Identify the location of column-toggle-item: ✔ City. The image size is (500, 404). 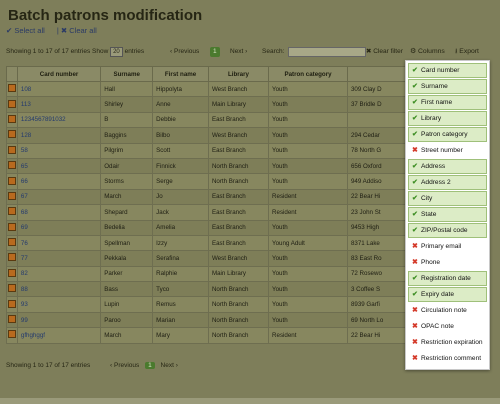
(447, 198).